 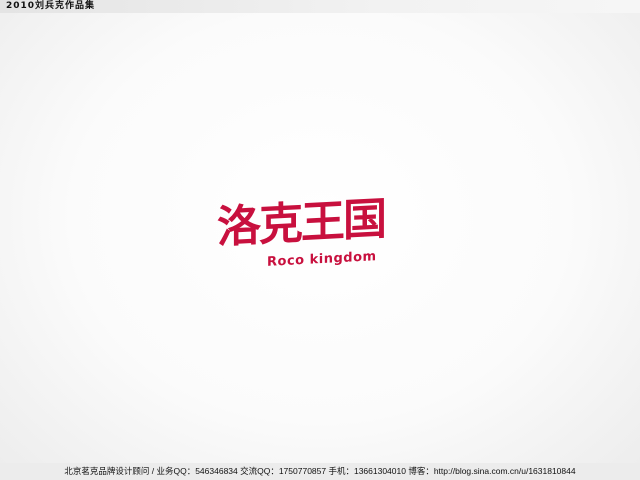 I want to click on logo-chinese-text: 洛克王国, so click(x=301, y=223).